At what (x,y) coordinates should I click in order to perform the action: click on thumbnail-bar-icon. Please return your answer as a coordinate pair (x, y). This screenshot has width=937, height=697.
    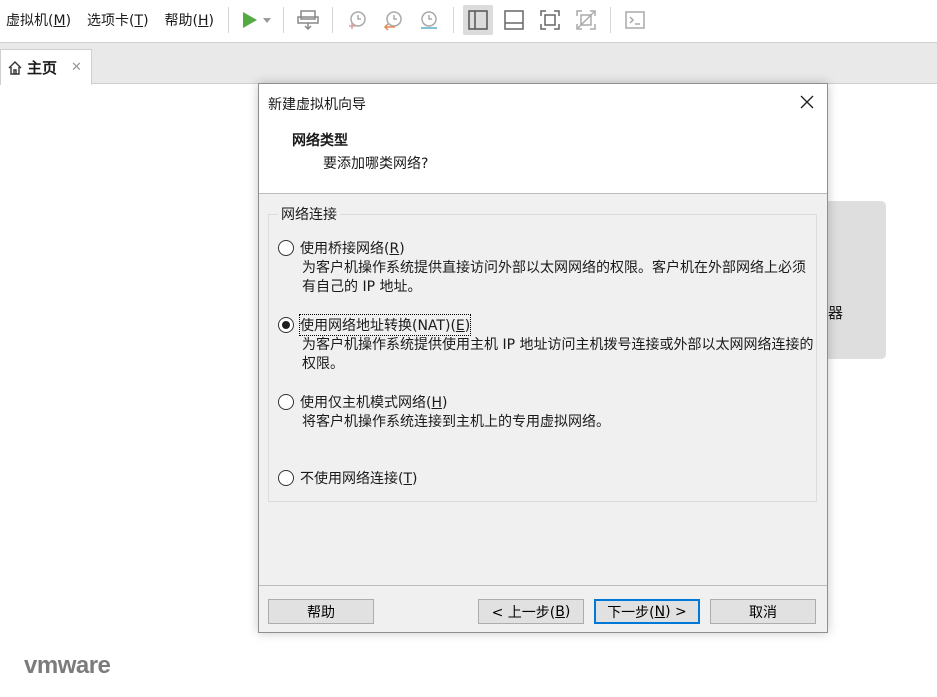
    Looking at the image, I should click on (514, 20).